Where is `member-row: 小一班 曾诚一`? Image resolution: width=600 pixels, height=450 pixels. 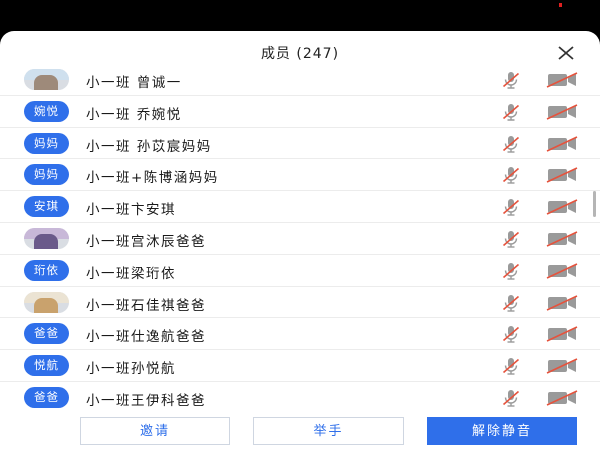 member-row: 小一班 曾诚一 is located at coordinates (300, 80).